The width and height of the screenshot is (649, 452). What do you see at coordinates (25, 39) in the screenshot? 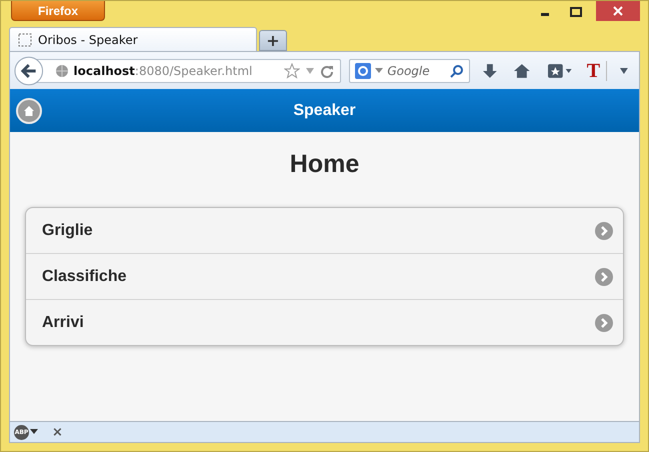
I see `page-icon` at bounding box center [25, 39].